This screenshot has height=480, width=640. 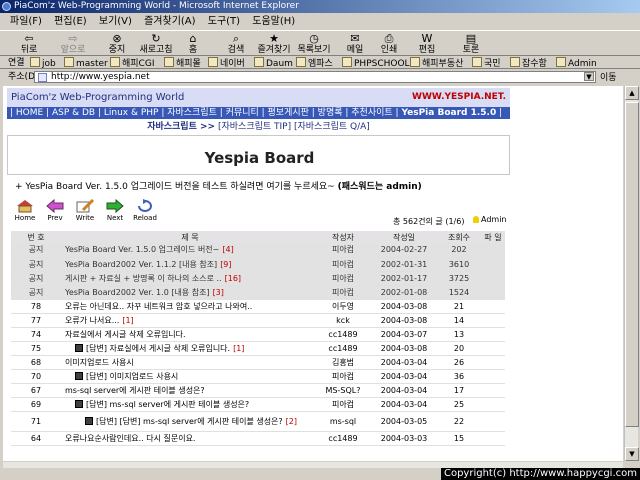 What do you see at coordinates (115, 210) in the screenshot?
I see `next-action: Next` at bounding box center [115, 210].